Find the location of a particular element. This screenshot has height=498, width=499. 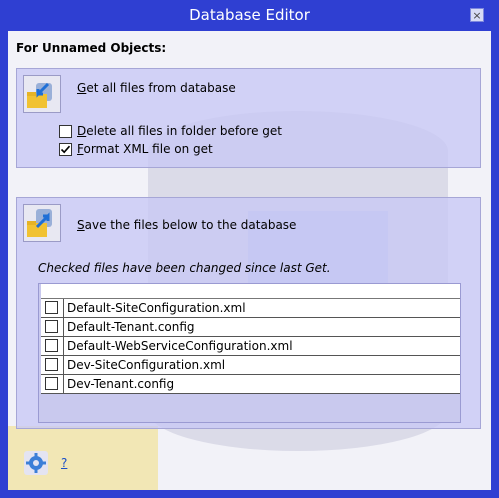

save-files-button: Save the files below to the database is located at coordinates (186, 225).